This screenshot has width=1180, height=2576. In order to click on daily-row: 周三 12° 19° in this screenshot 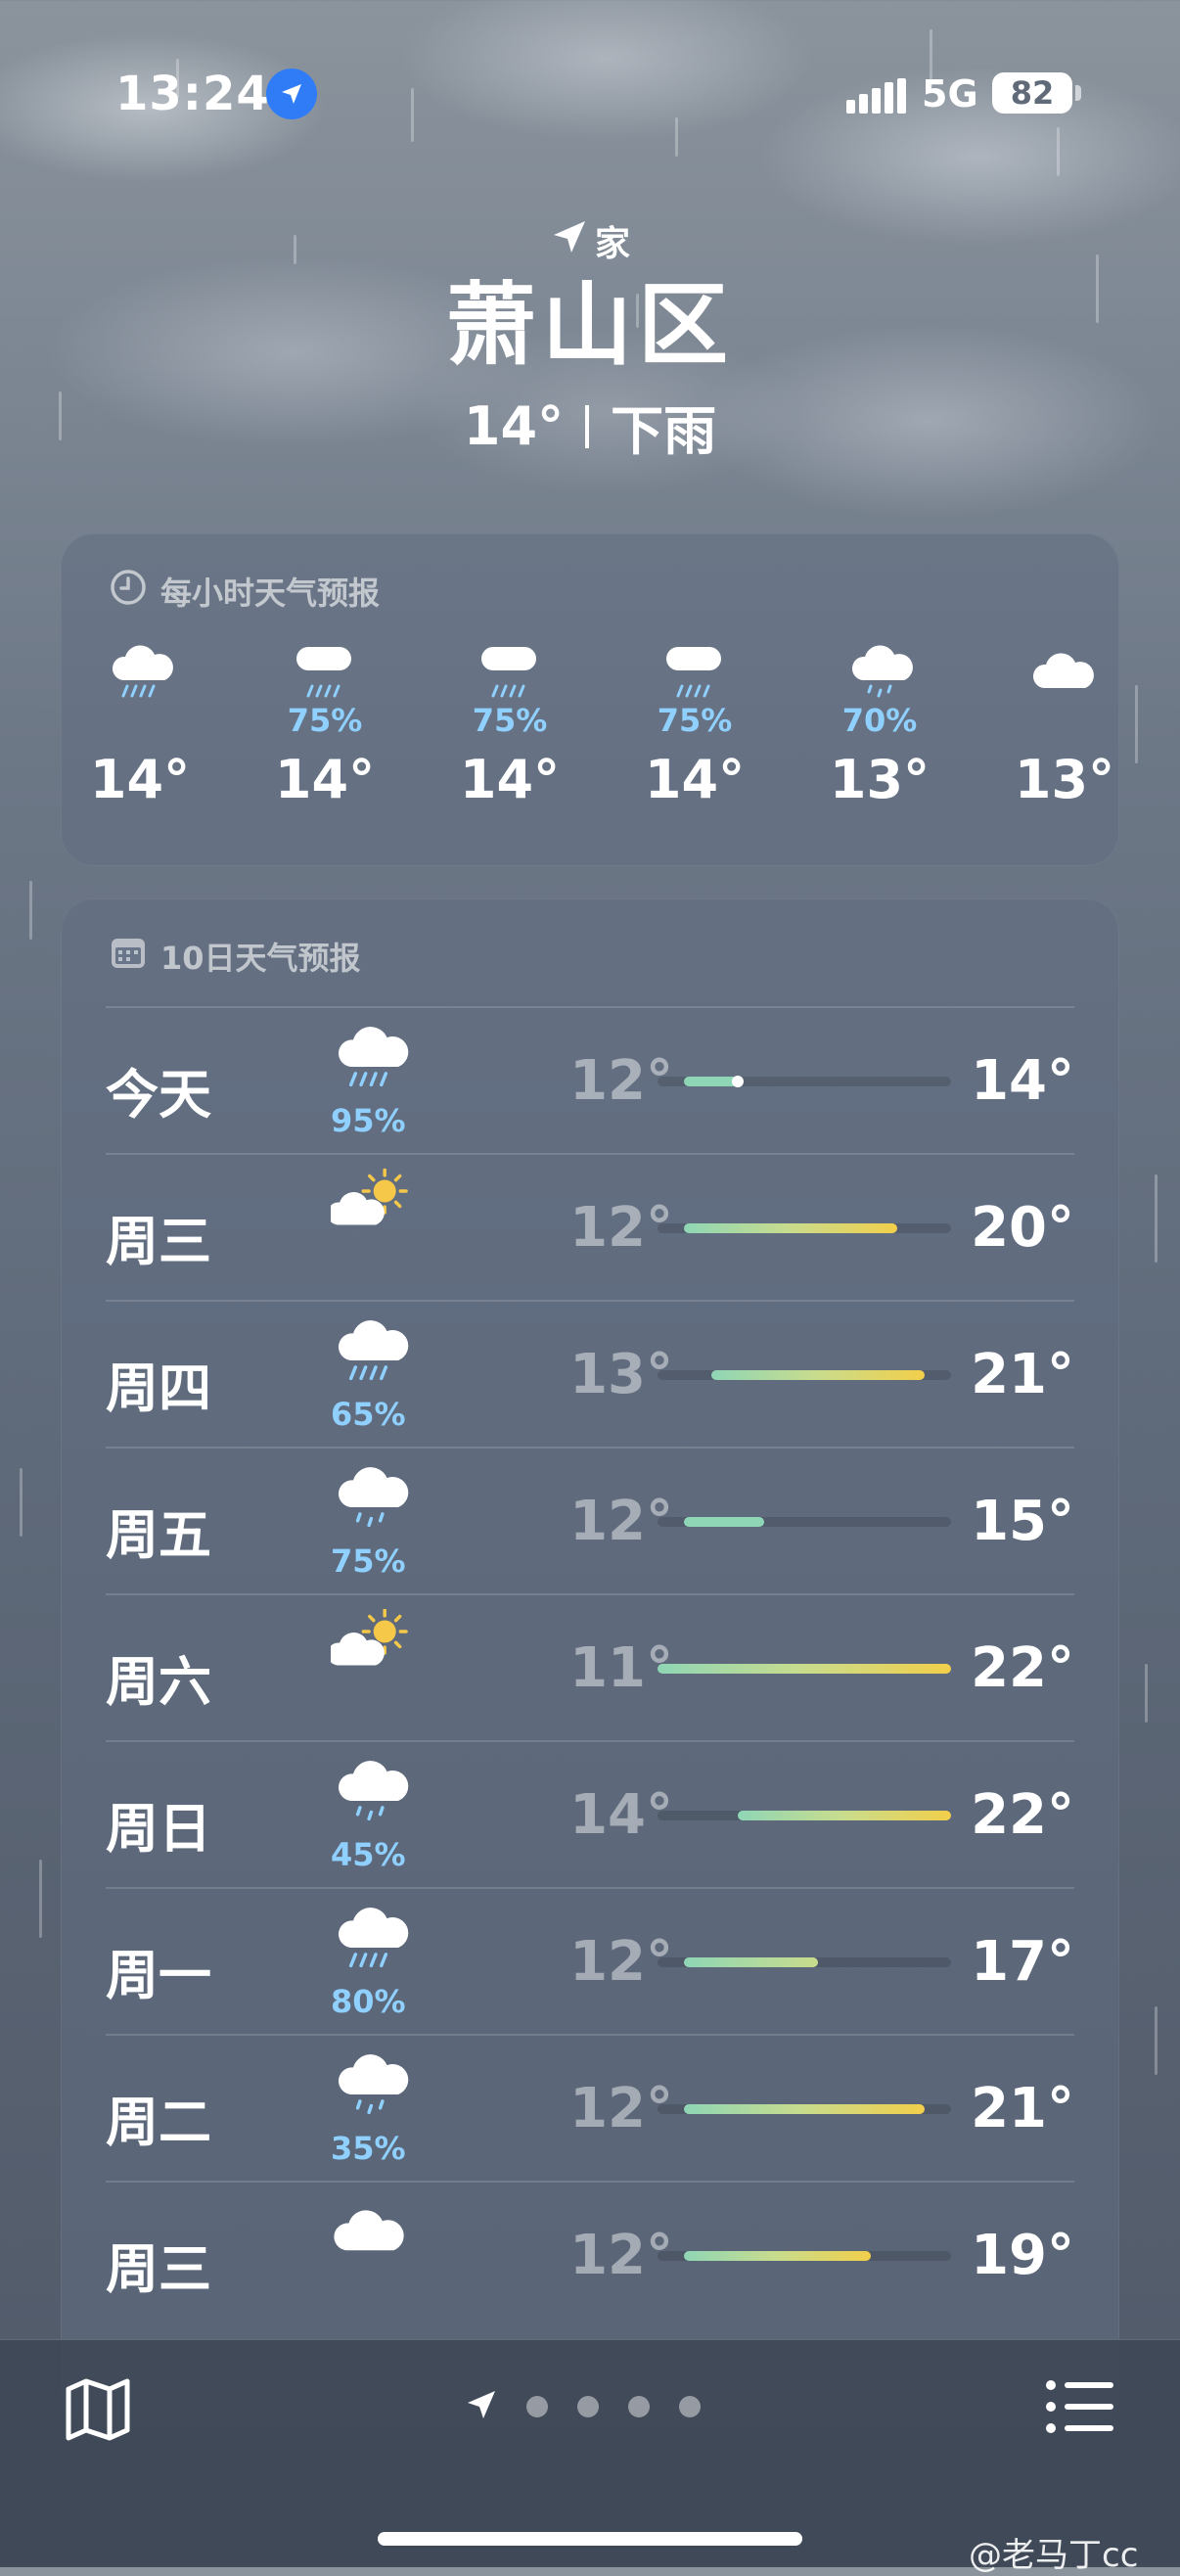, I will do `click(590, 2255)`.